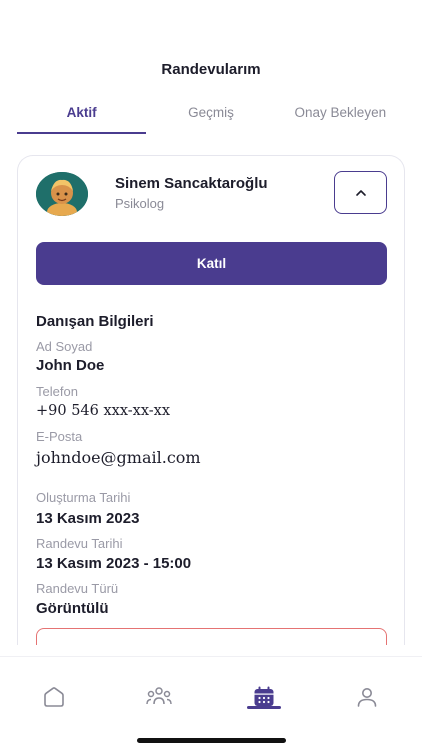 The height and width of the screenshot is (750, 422). Describe the element at coordinates (82, 115) in the screenshot. I see `tab-active: Aktif` at that location.